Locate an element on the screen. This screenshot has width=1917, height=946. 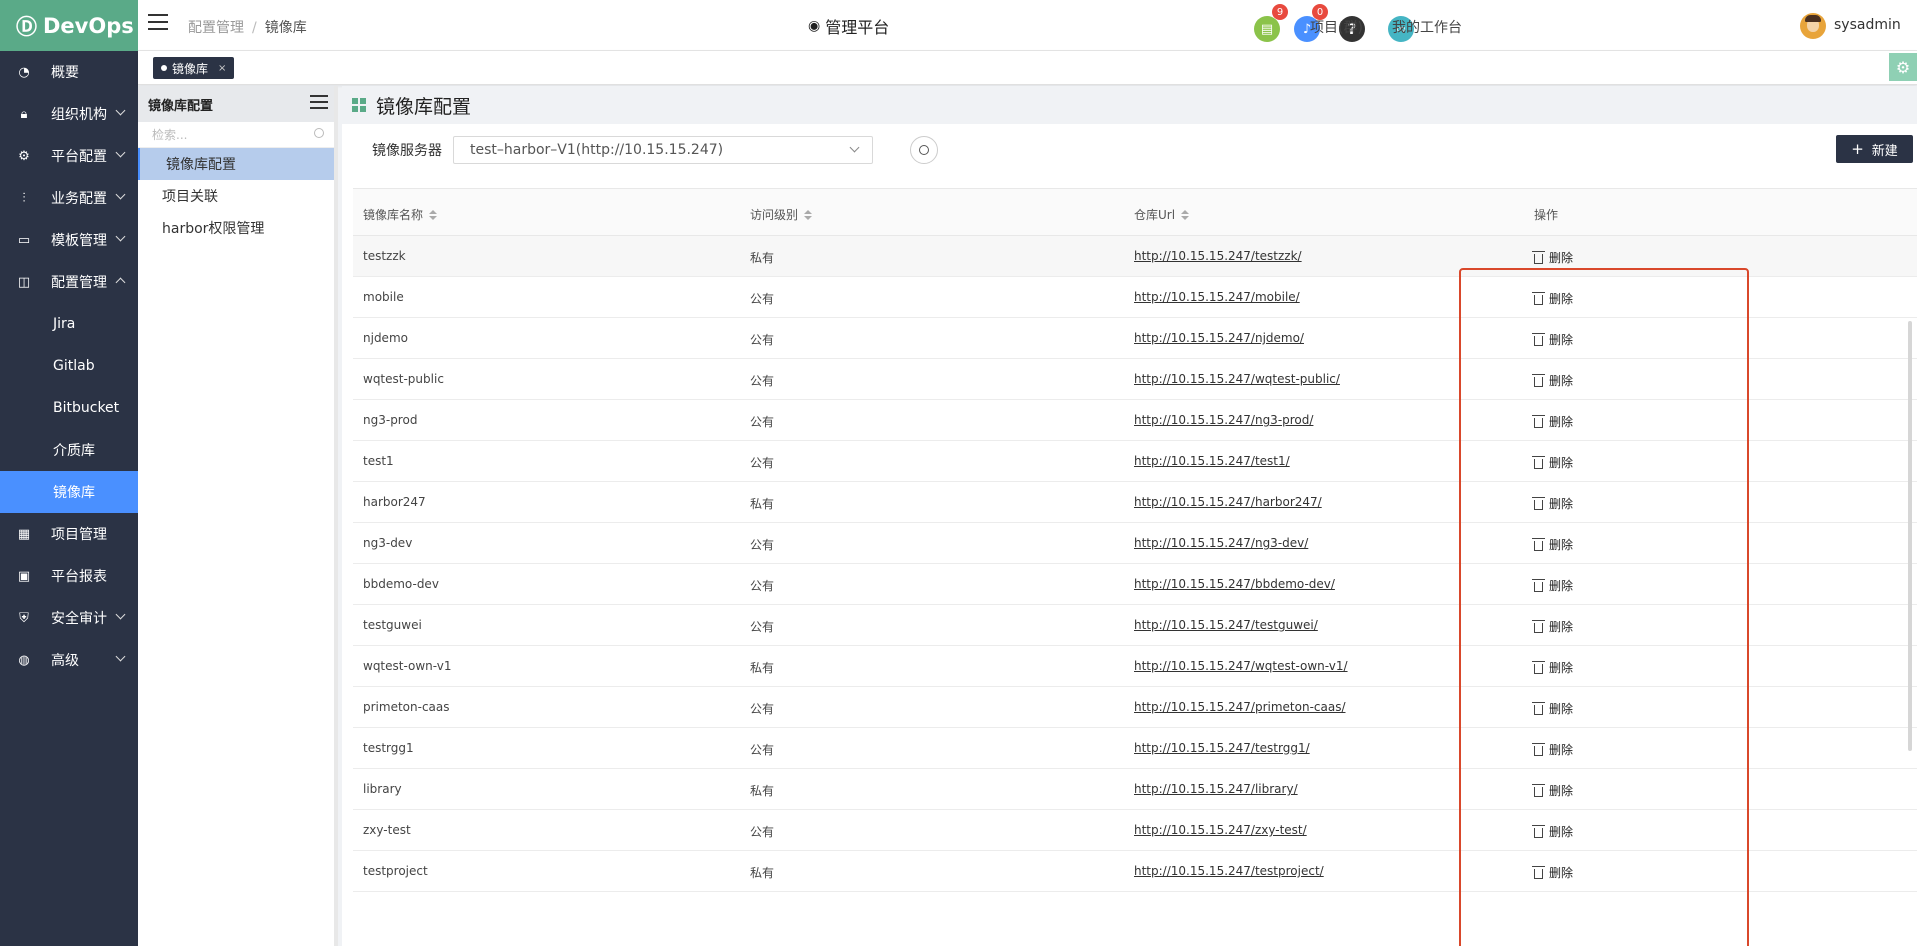
table-row: ng3-dev 公有 http://10.15.15.247/ng3-dev/删除 is located at coordinates (1135, 543).